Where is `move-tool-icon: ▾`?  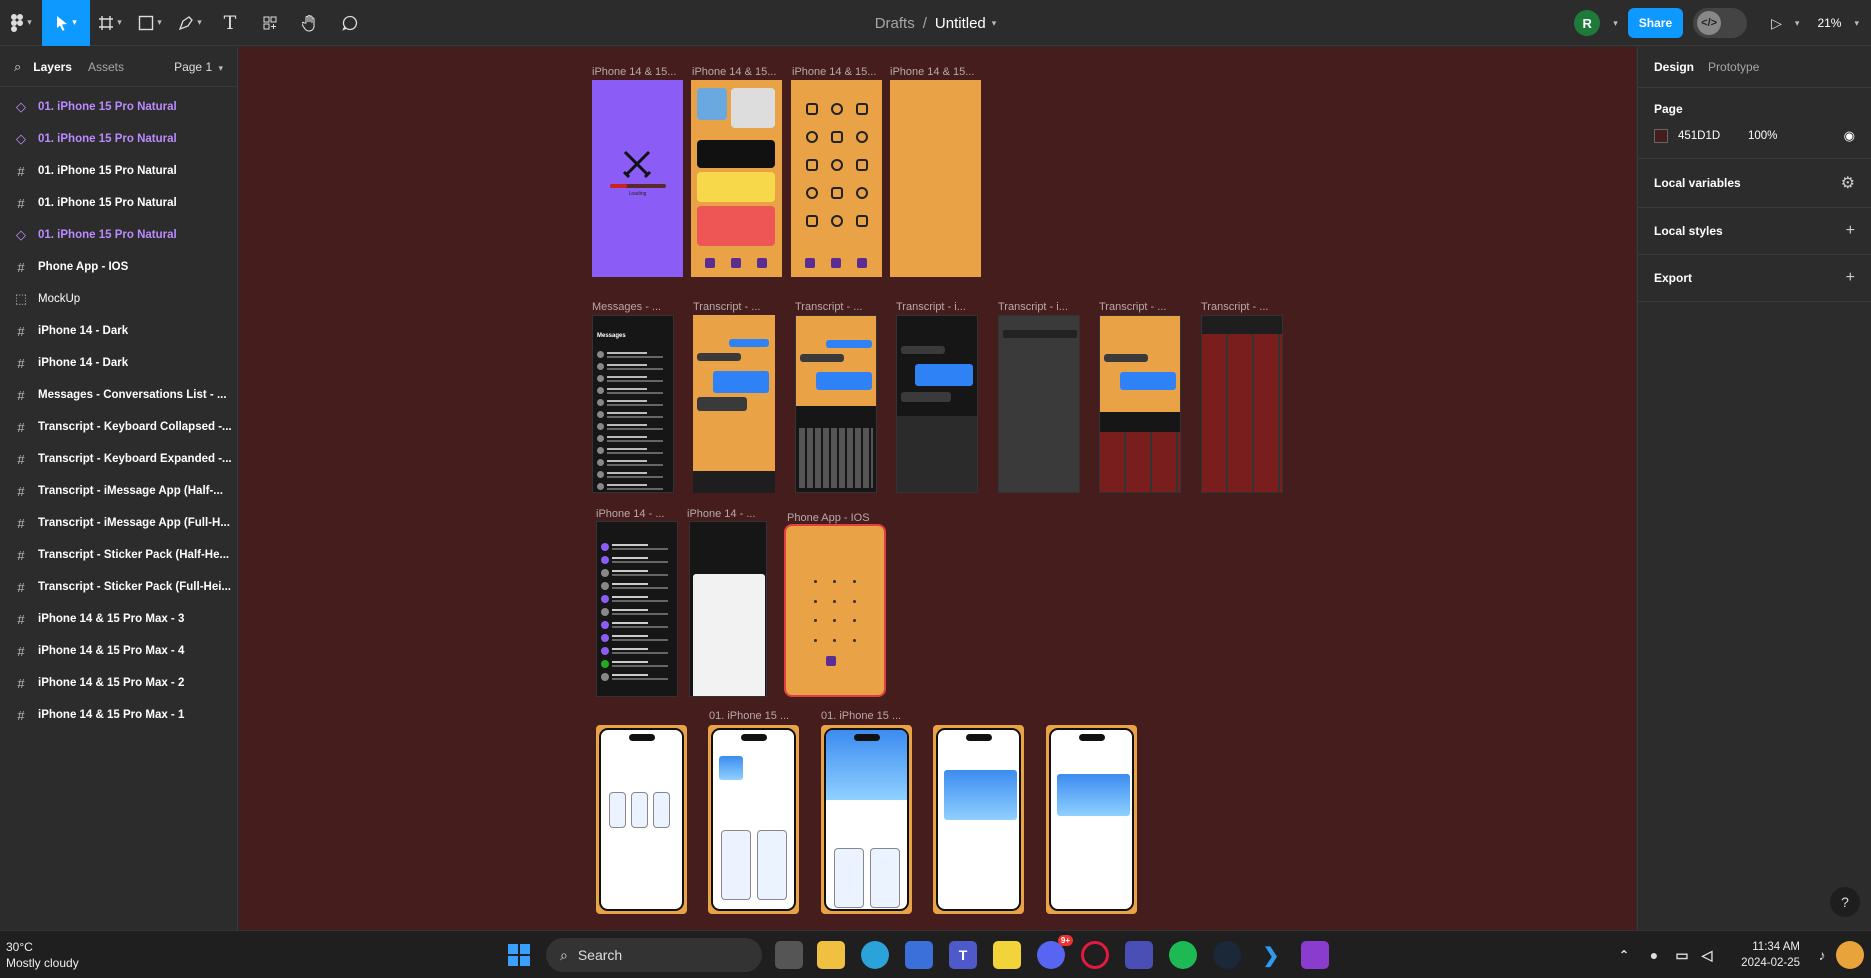
move-tool-icon: ▾ is located at coordinates (66, 23).